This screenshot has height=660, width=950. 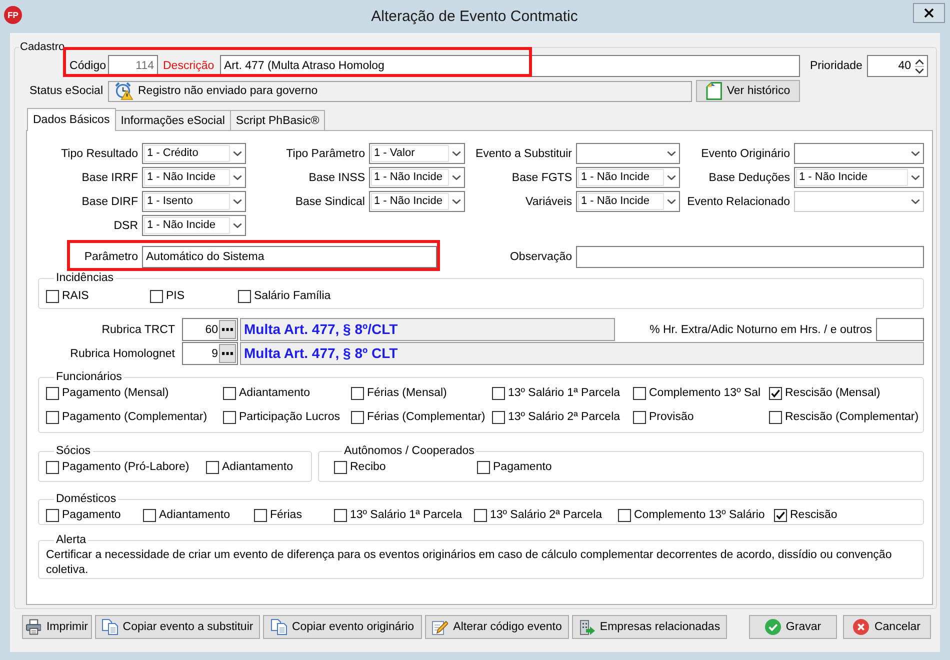 I want to click on checkbox-label: PIS, so click(x=175, y=296).